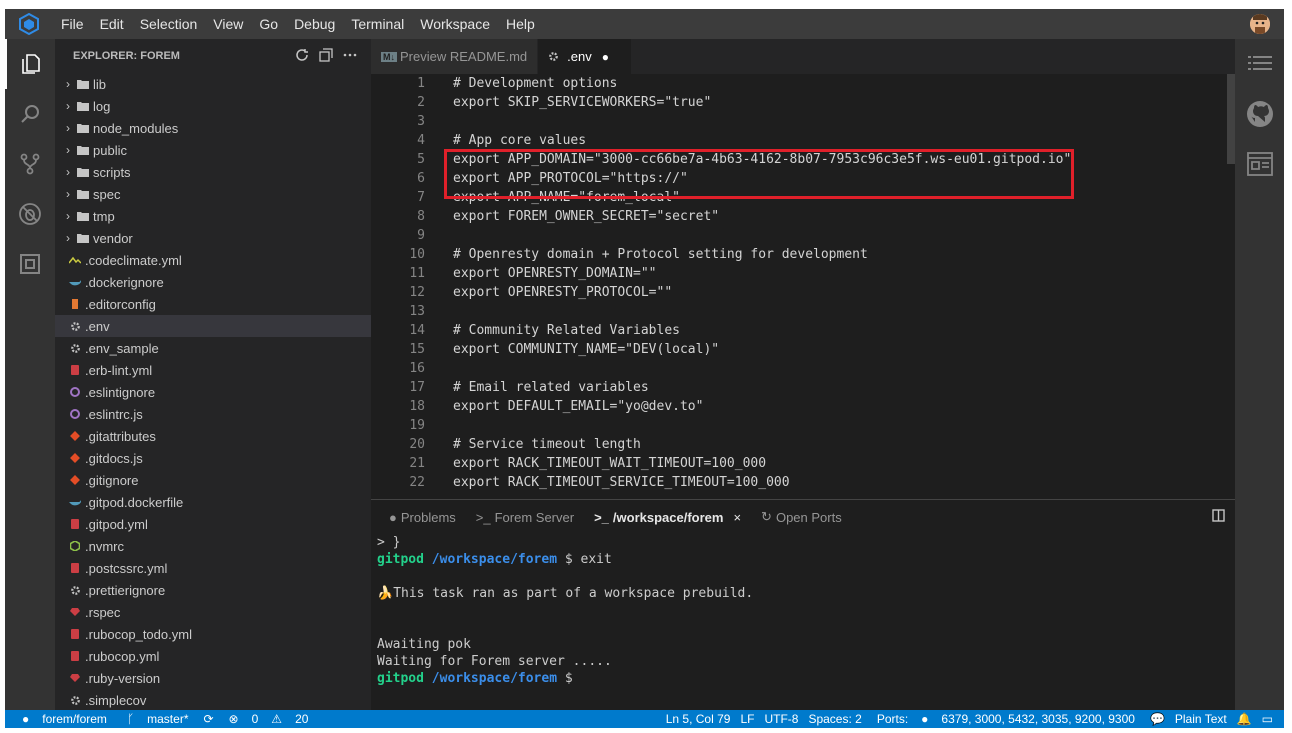 The image size is (1292, 733). What do you see at coordinates (803, 444) in the screenshot?
I see `code-line: 20 # Service timeout length` at bounding box center [803, 444].